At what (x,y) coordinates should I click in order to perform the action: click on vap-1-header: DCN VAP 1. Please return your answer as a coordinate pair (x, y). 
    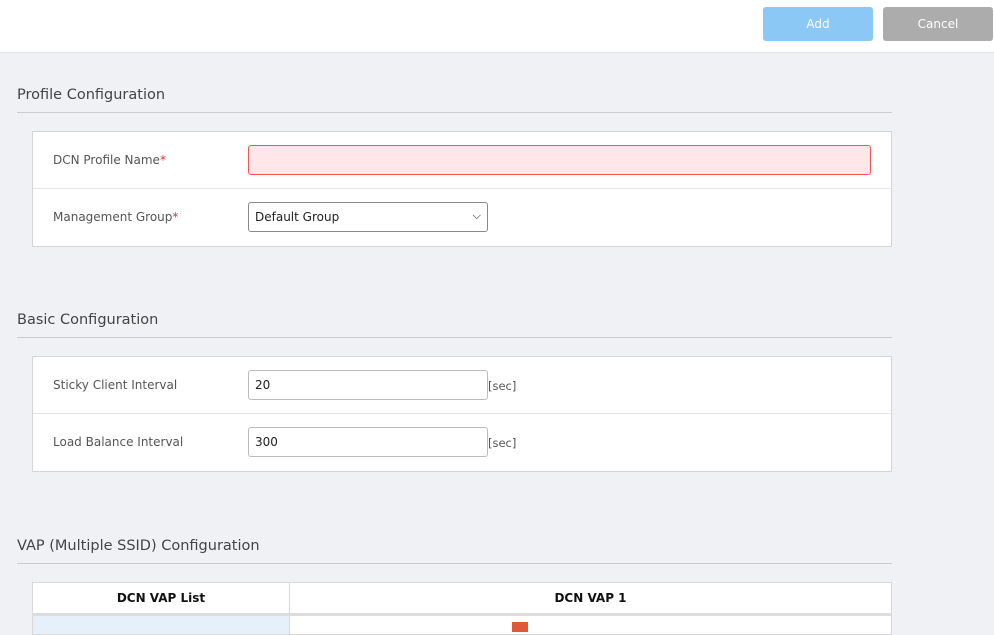
    Looking at the image, I should click on (590, 599).